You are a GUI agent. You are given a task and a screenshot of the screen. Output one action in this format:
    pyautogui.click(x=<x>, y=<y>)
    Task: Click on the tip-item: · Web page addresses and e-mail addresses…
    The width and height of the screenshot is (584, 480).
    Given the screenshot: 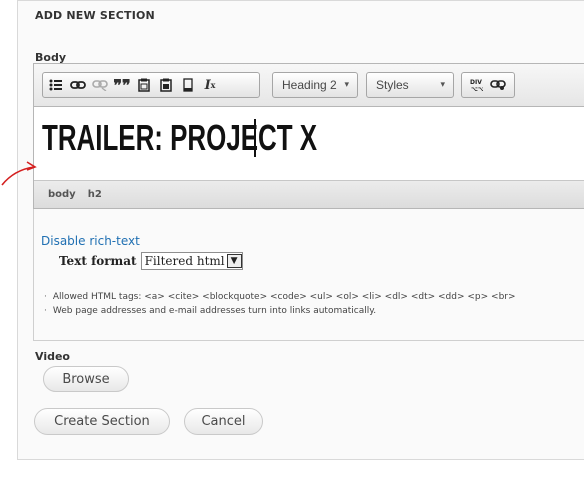 What is the action you would take?
    pyautogui.click(x=210, y=311)
    